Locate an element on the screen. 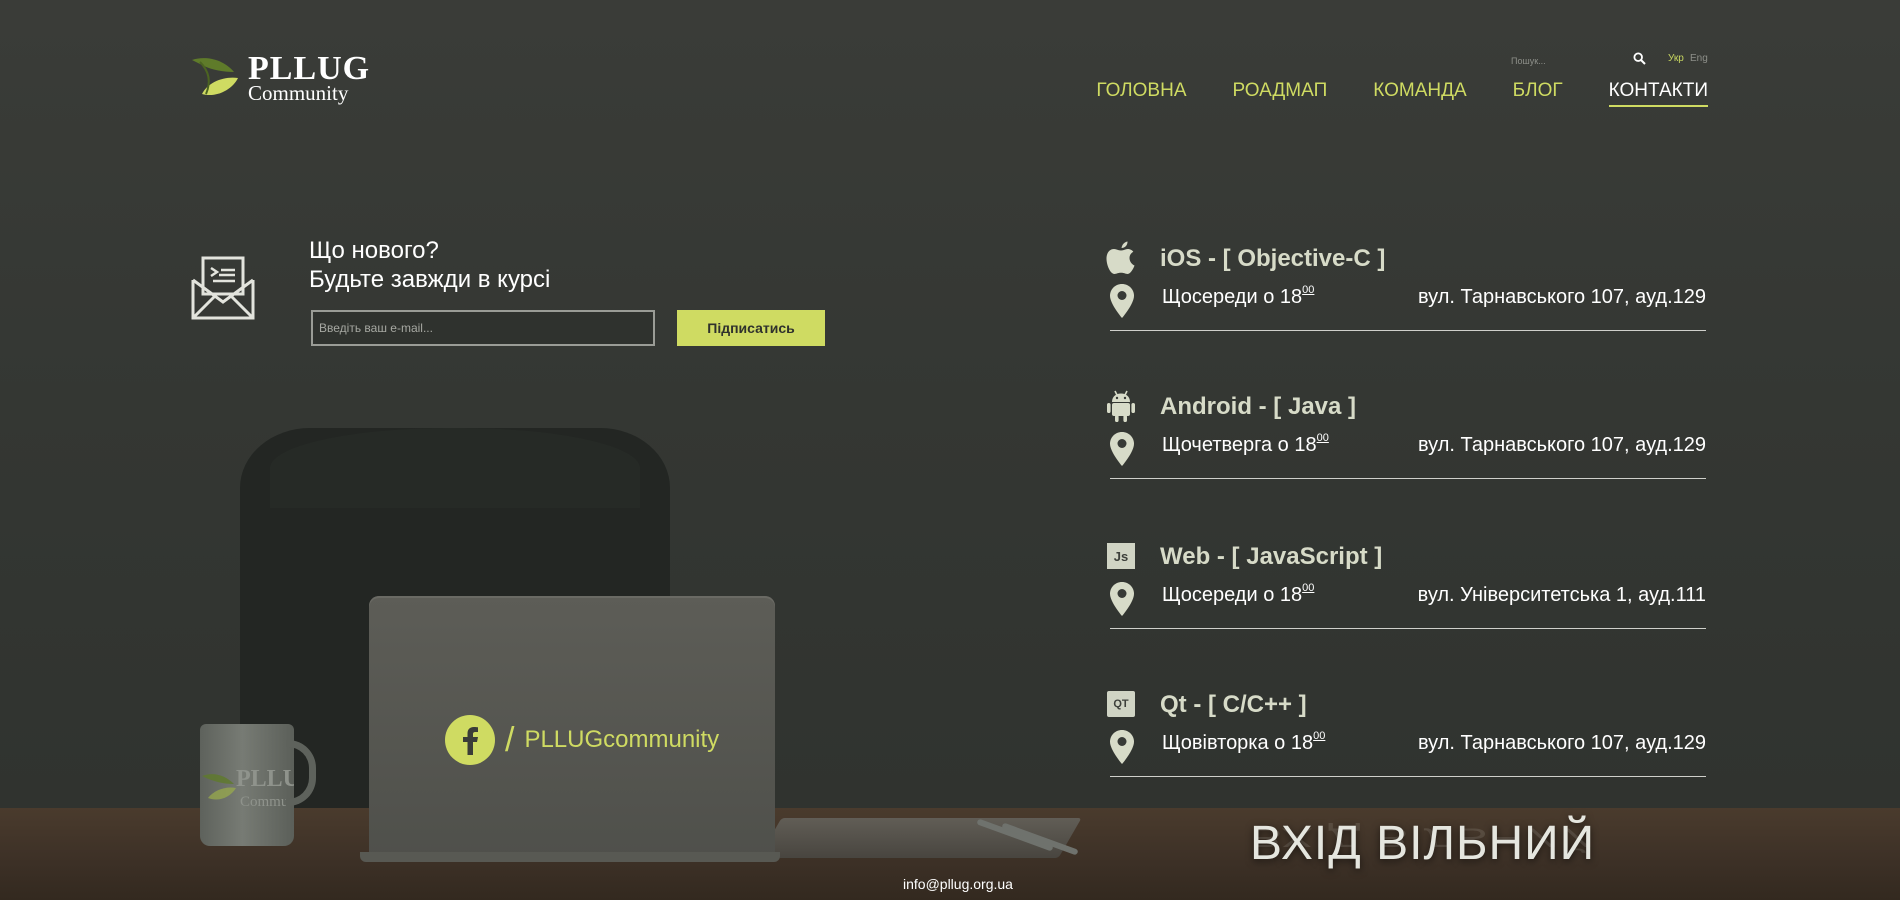 Image resolution: width=1900 pixels, height=900 pixels. course-title: iOS - [ Objective-C ] is located at coordinates (1273, 258).